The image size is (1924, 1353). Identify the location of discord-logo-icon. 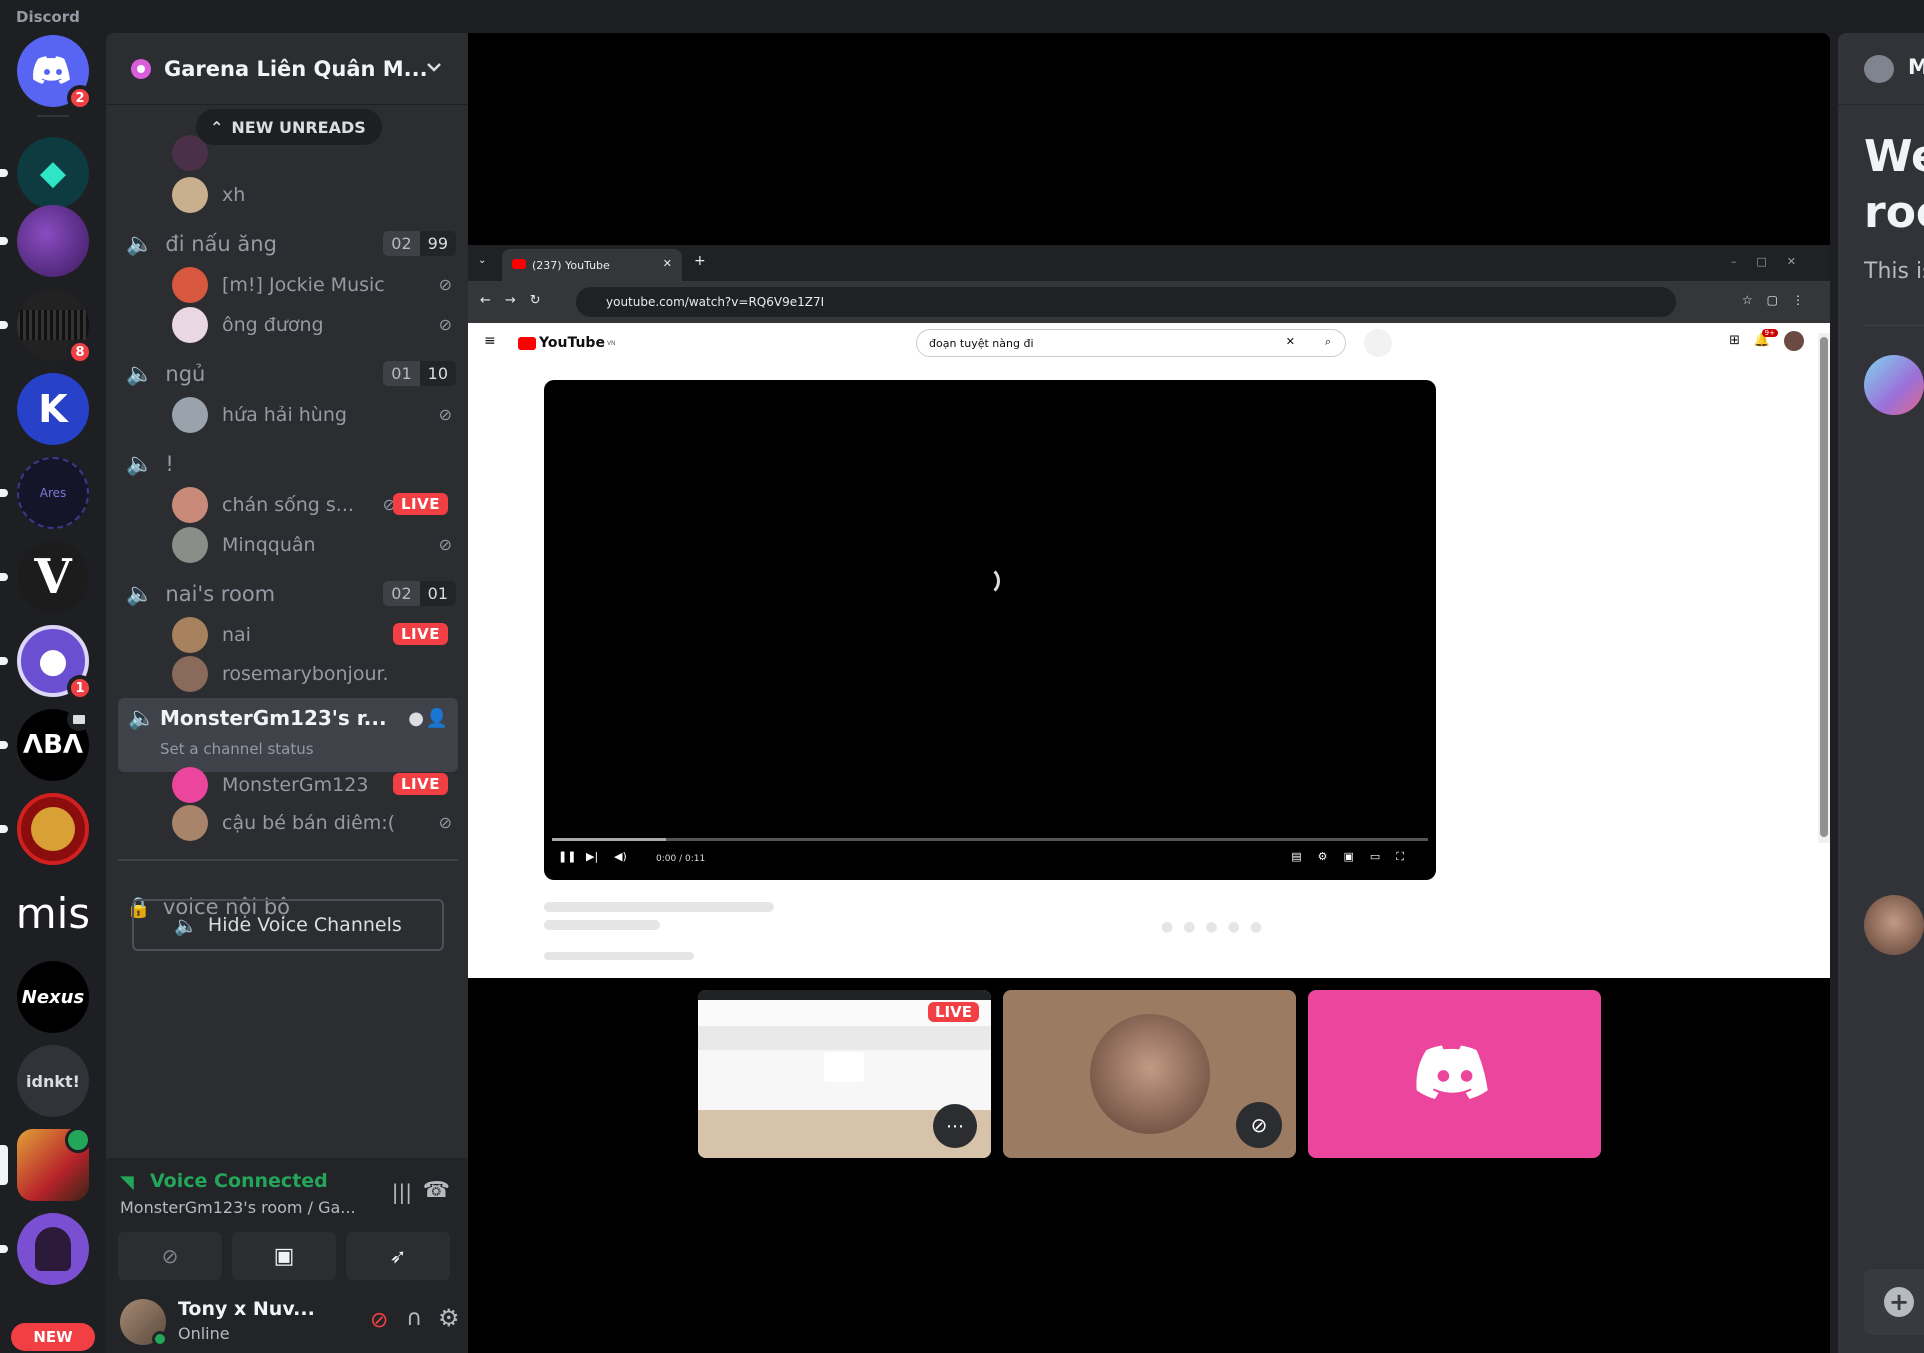
(1451, 1072).